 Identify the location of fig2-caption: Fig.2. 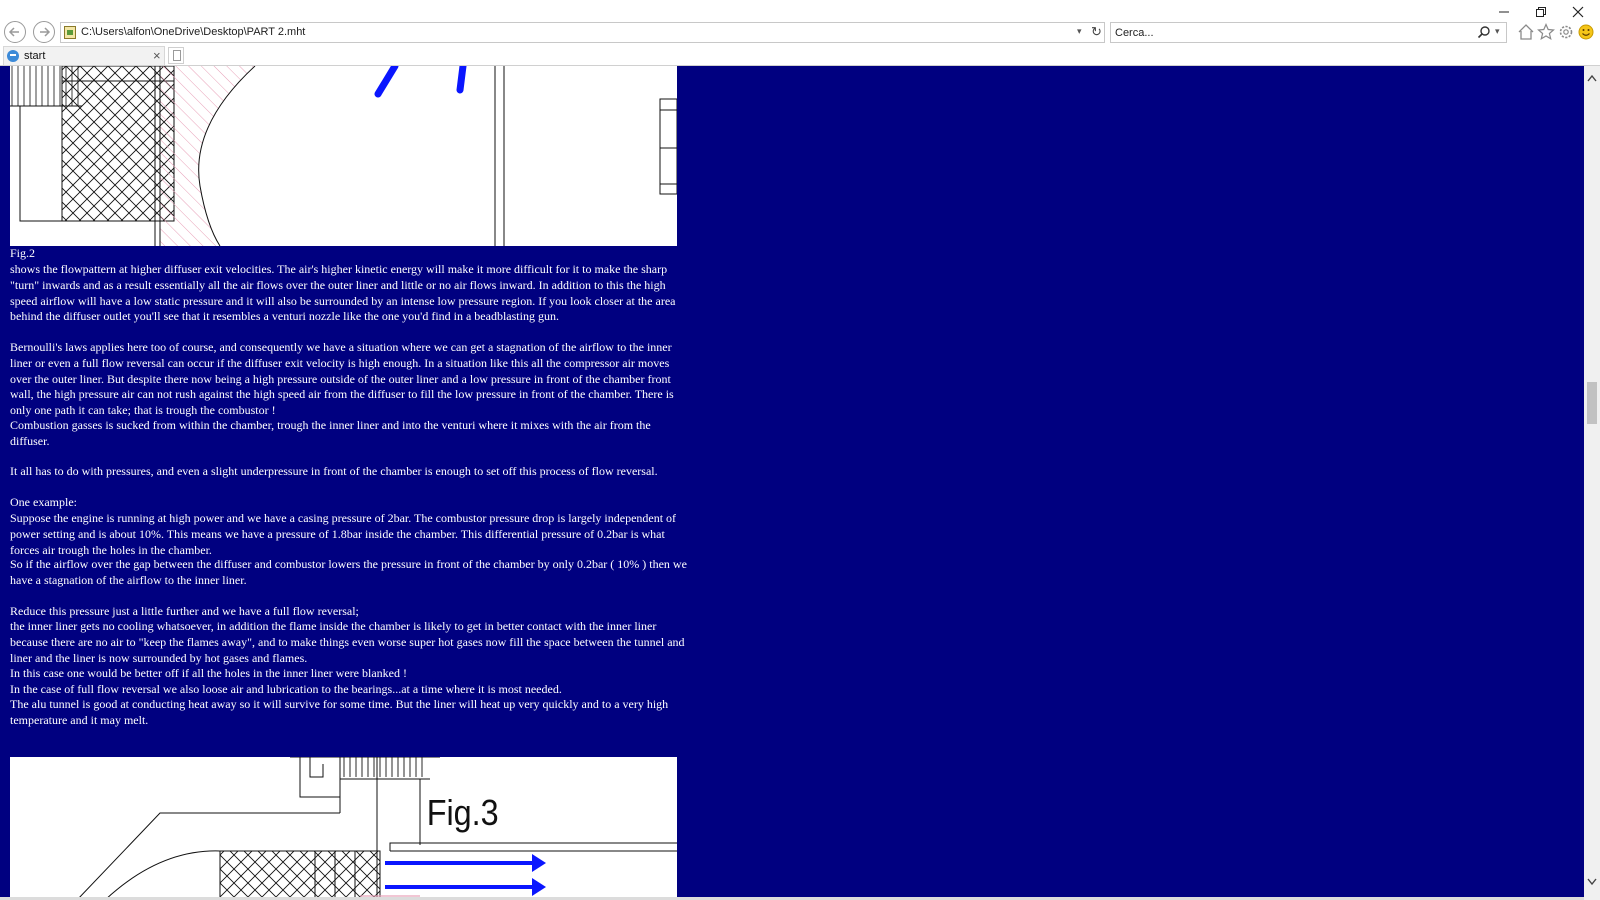
(23, 253).